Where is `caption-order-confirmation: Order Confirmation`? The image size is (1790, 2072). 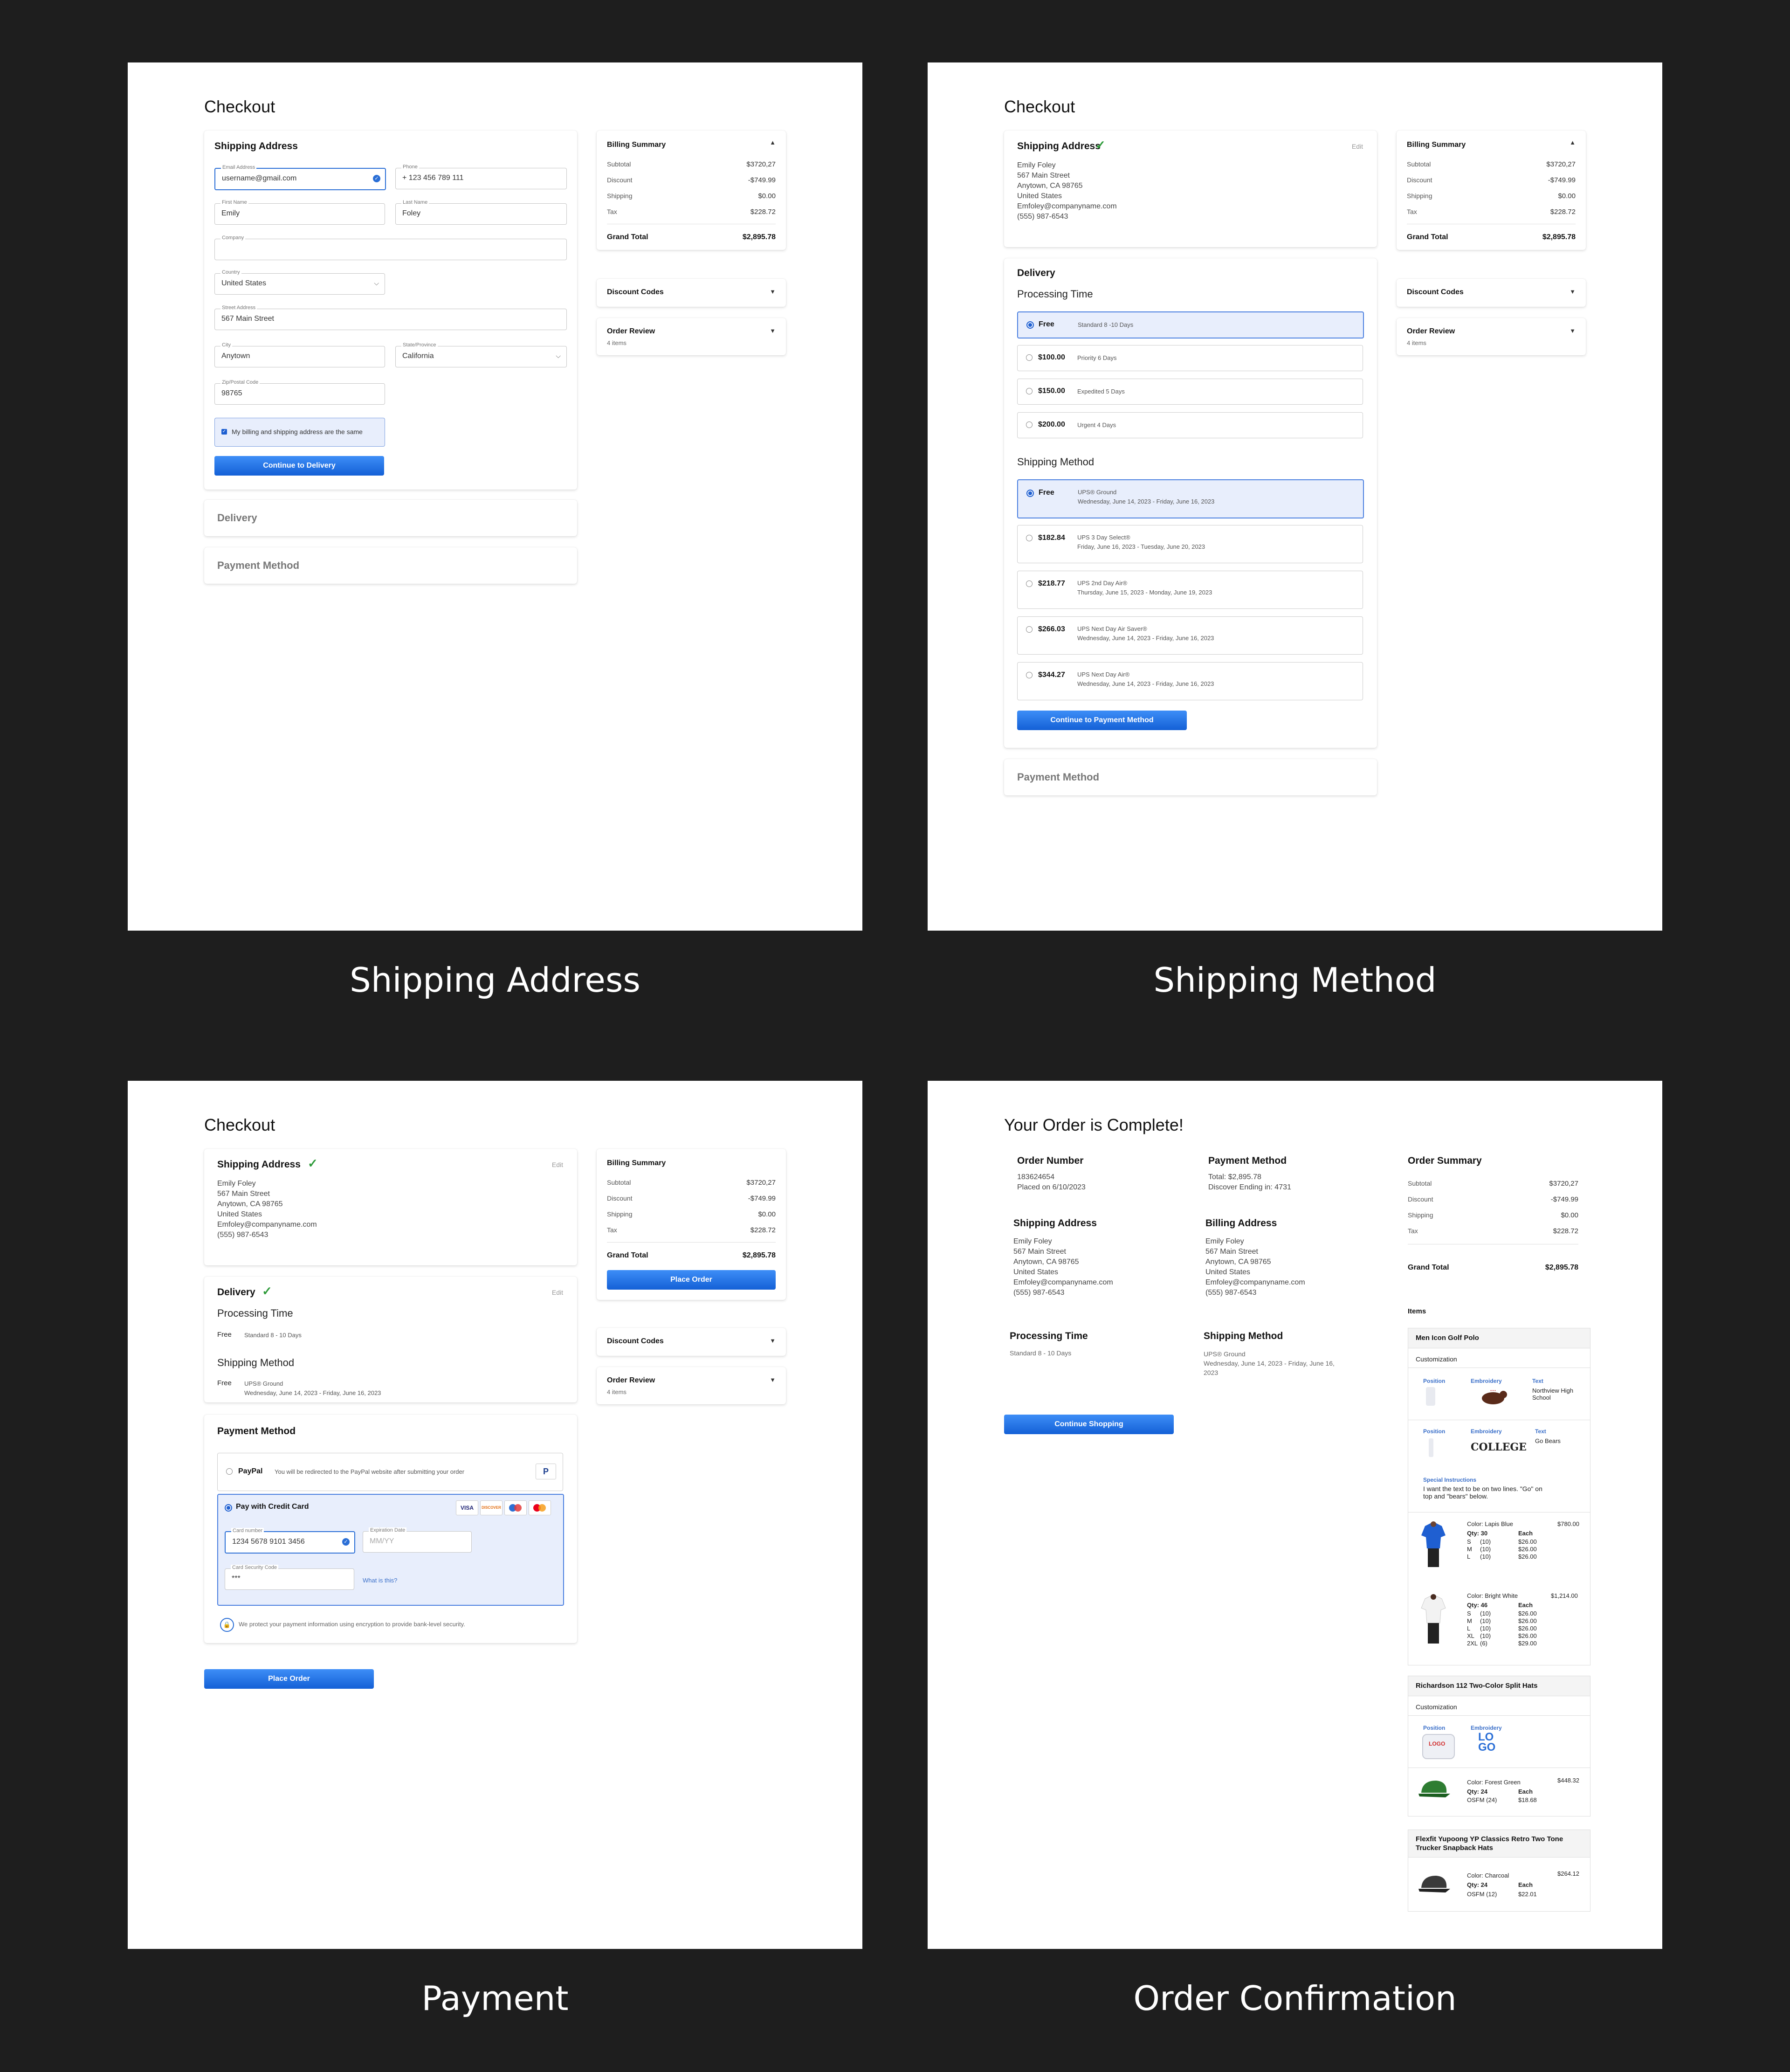 caption-order-confirmation: Order Confirmation is located at coordinates (1295, 1998).